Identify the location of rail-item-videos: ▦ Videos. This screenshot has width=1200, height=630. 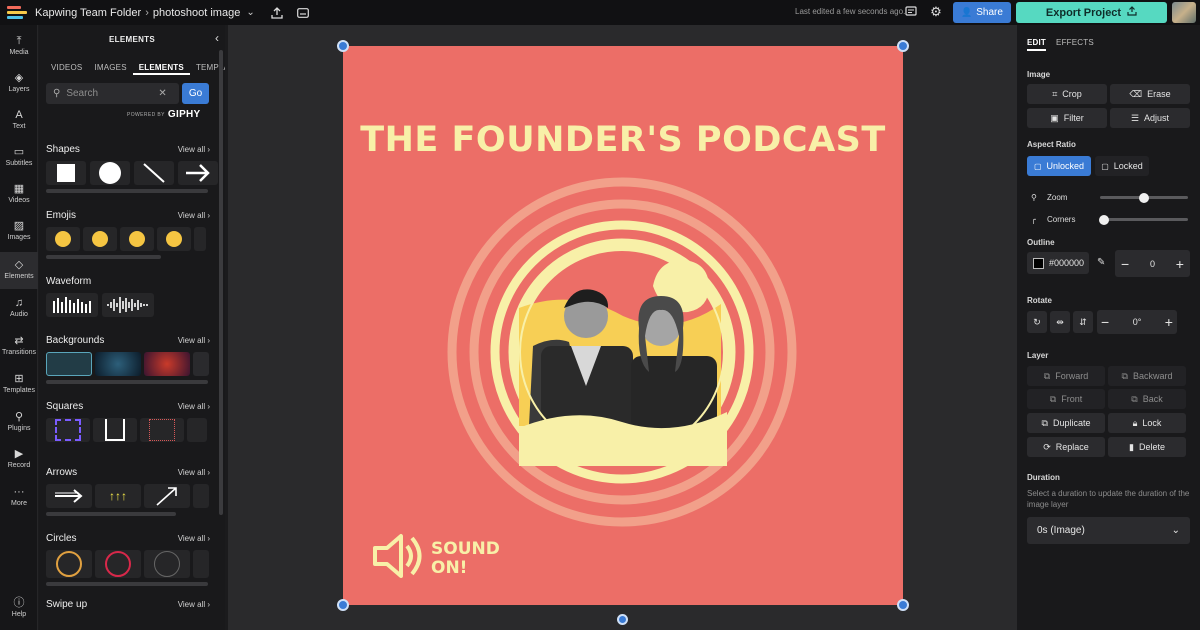
(19, 194).